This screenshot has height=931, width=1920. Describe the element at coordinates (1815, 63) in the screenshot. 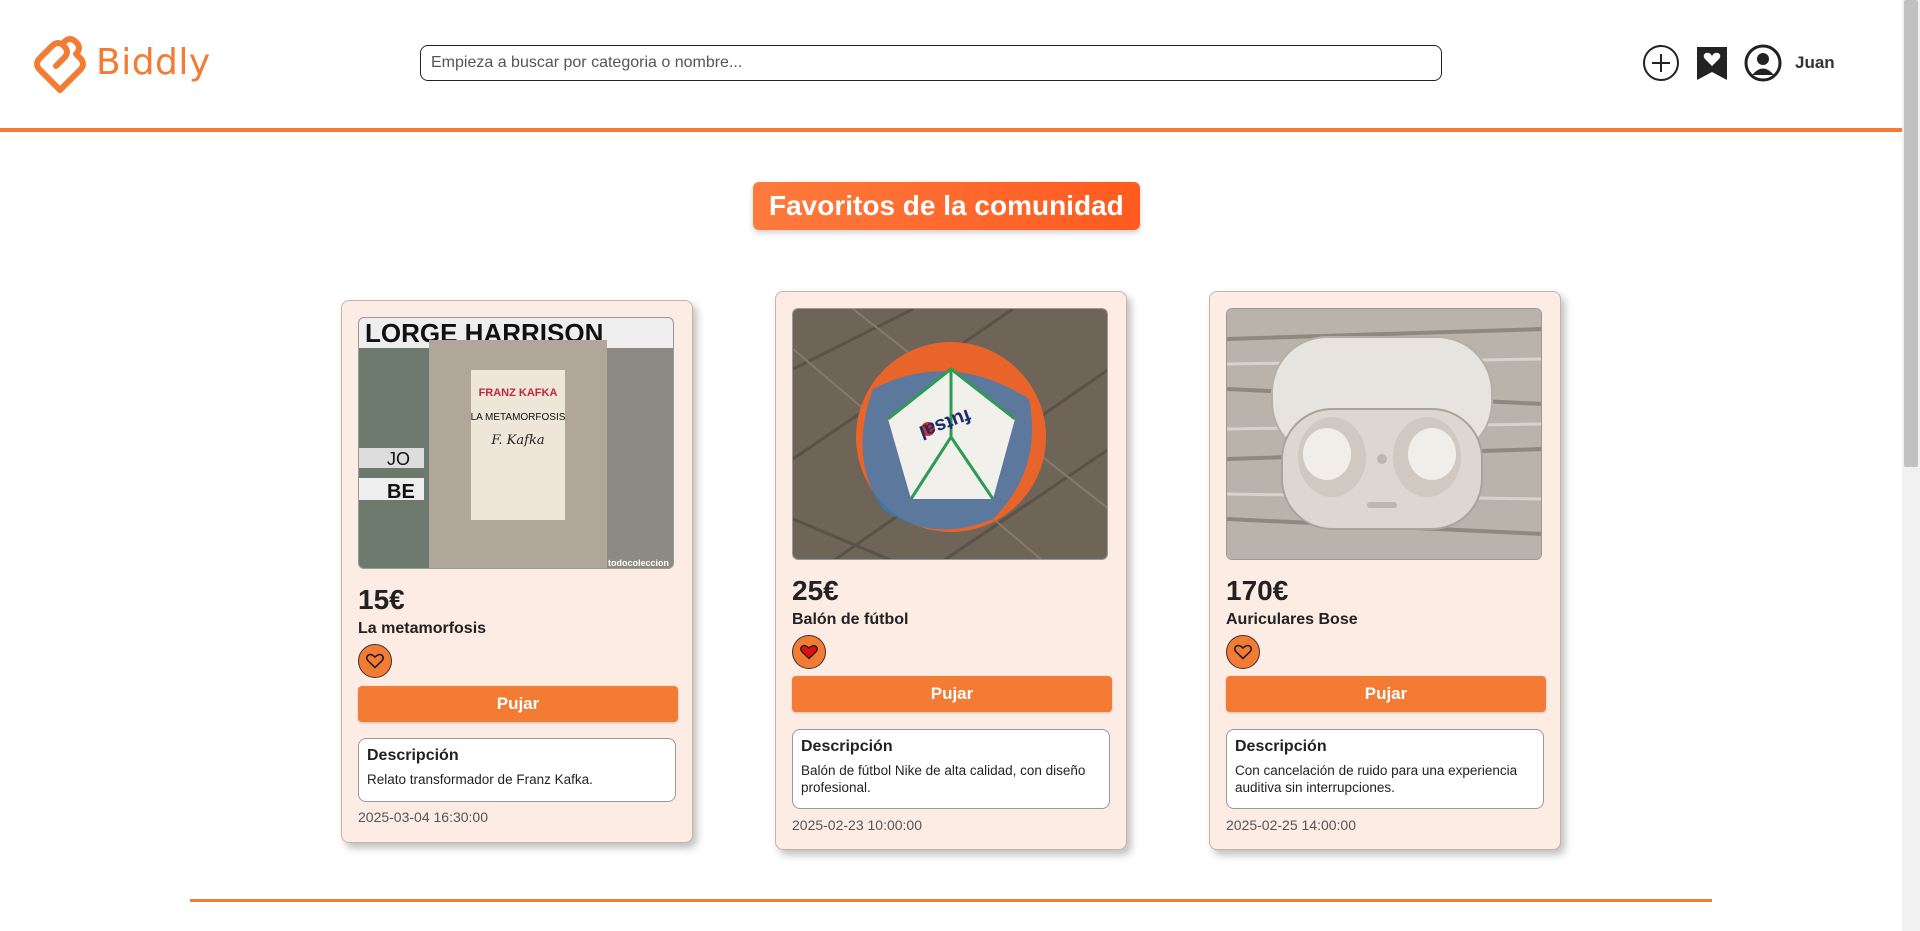

I see `username: Juan` at that location.